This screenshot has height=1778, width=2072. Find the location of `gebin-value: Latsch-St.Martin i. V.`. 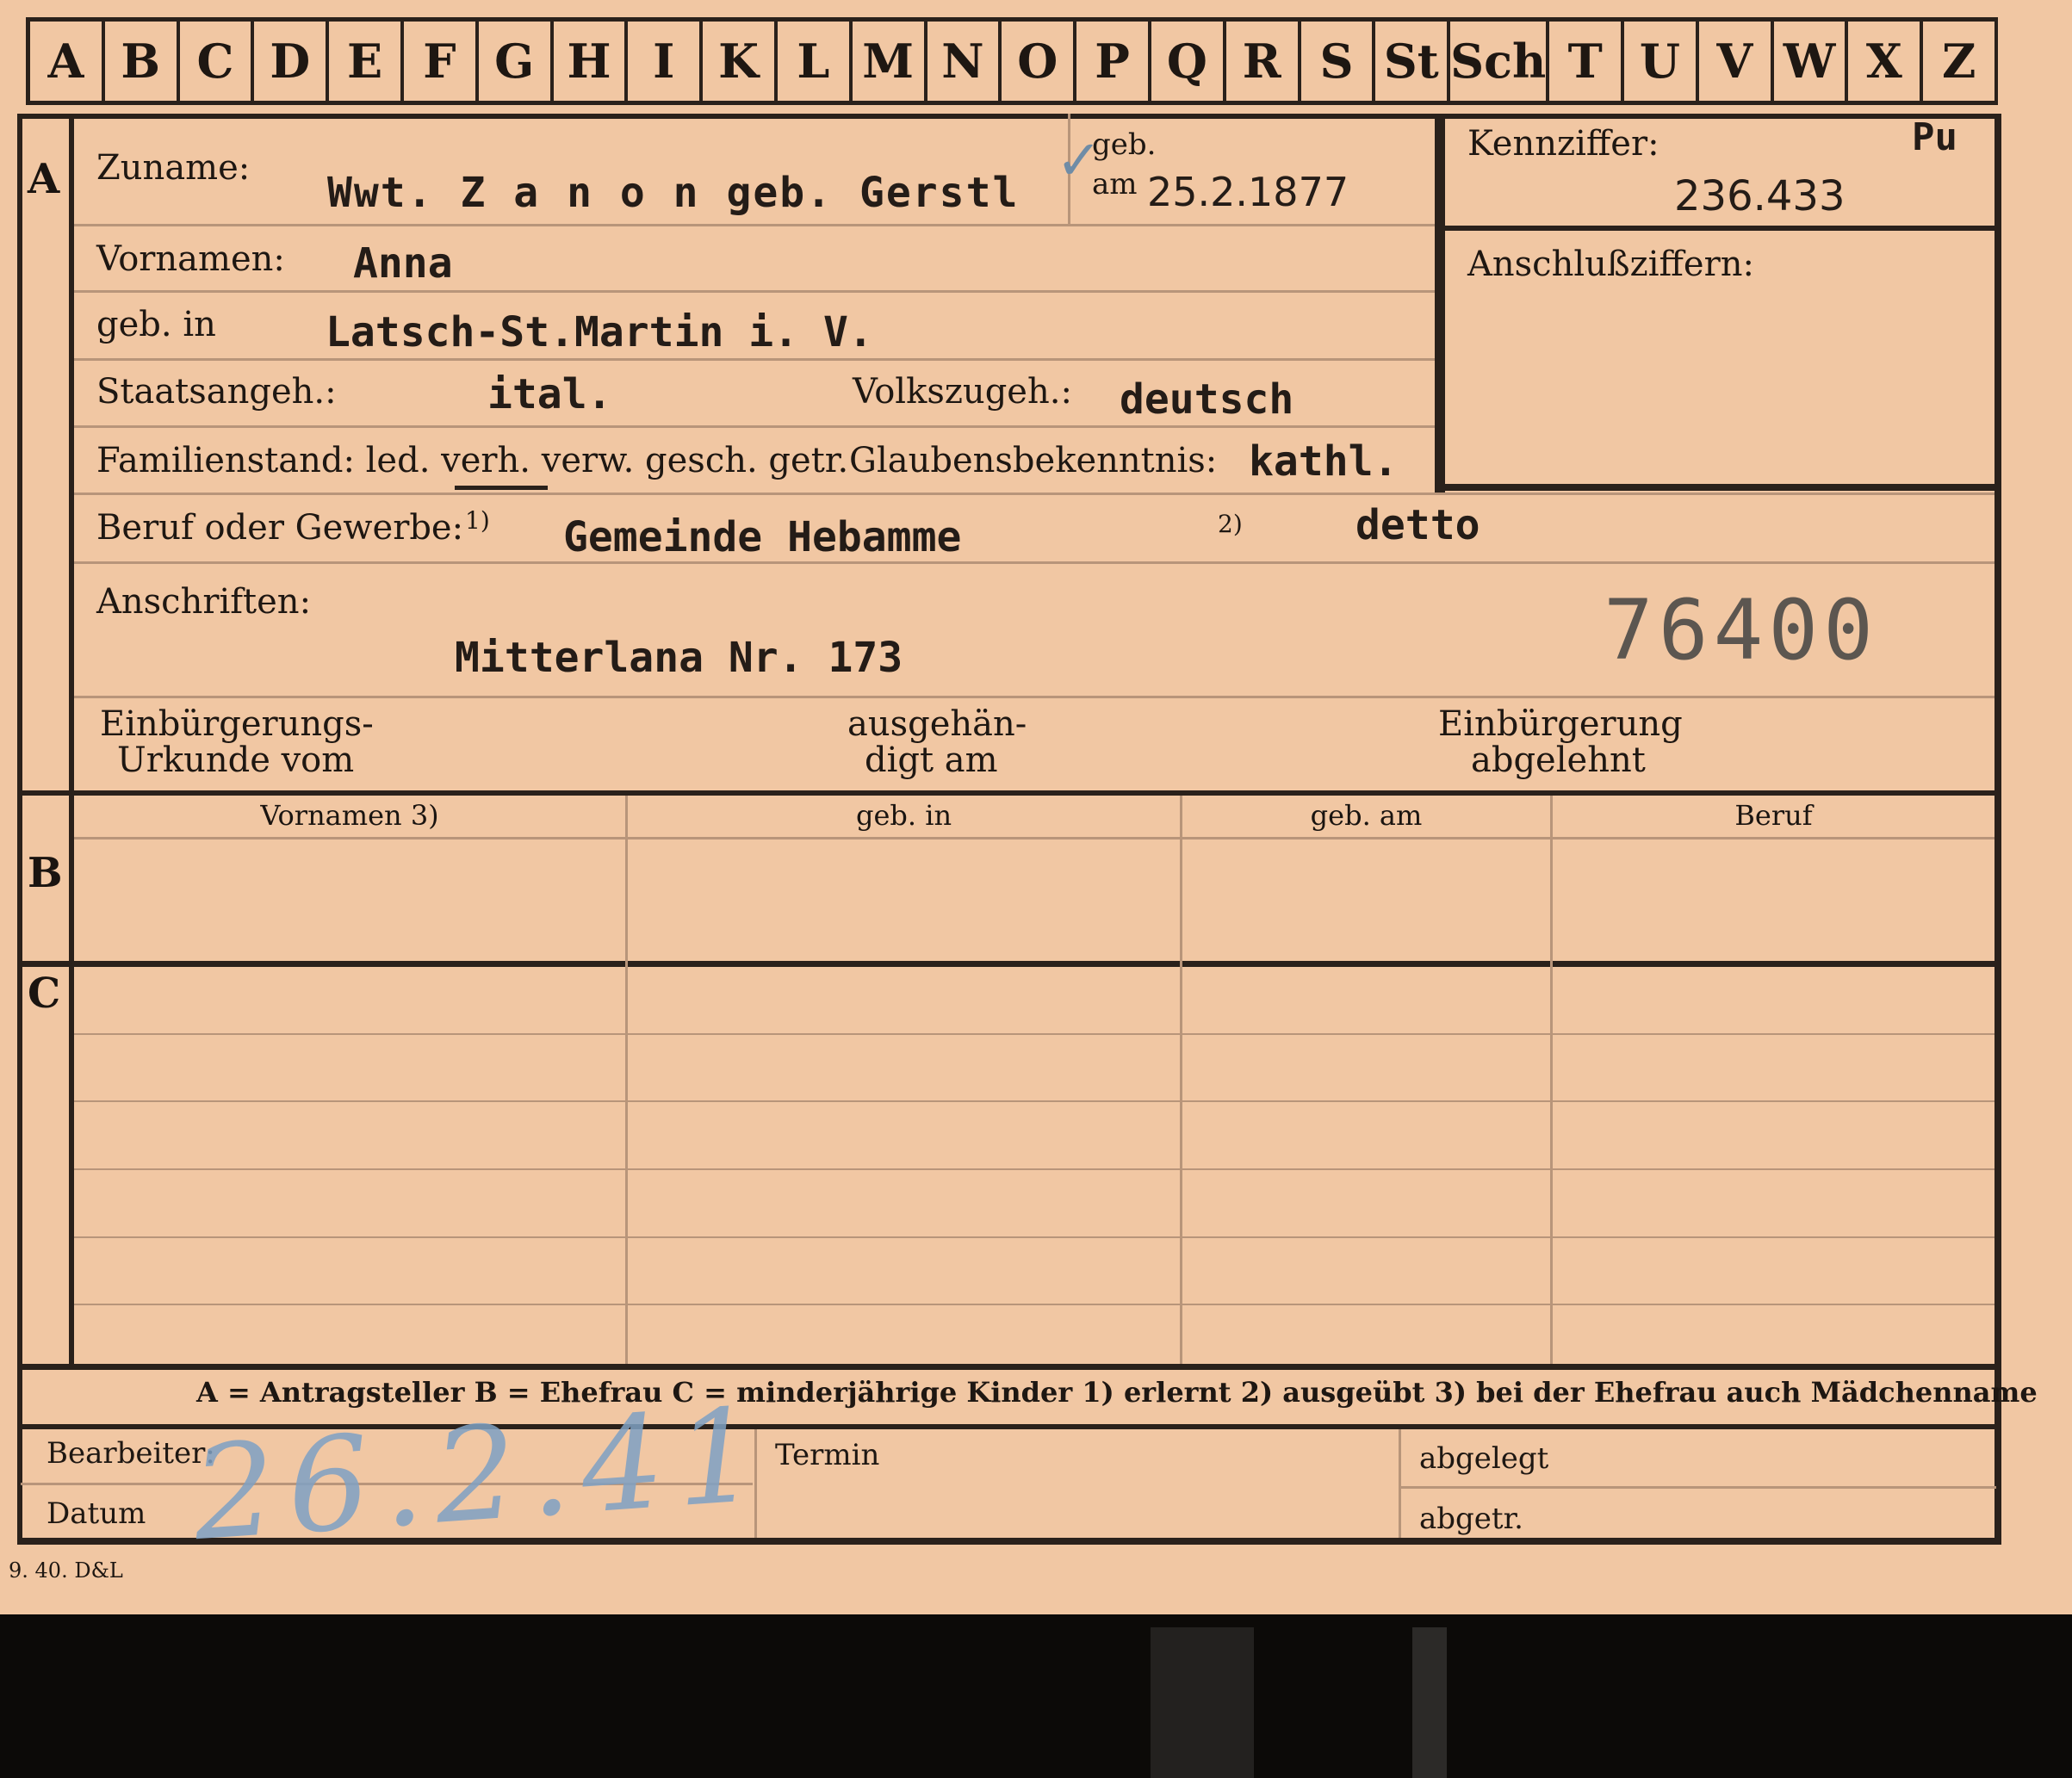

gebin-value: Latsch-St.Martin i. V. is located at coordinates (599, 332).